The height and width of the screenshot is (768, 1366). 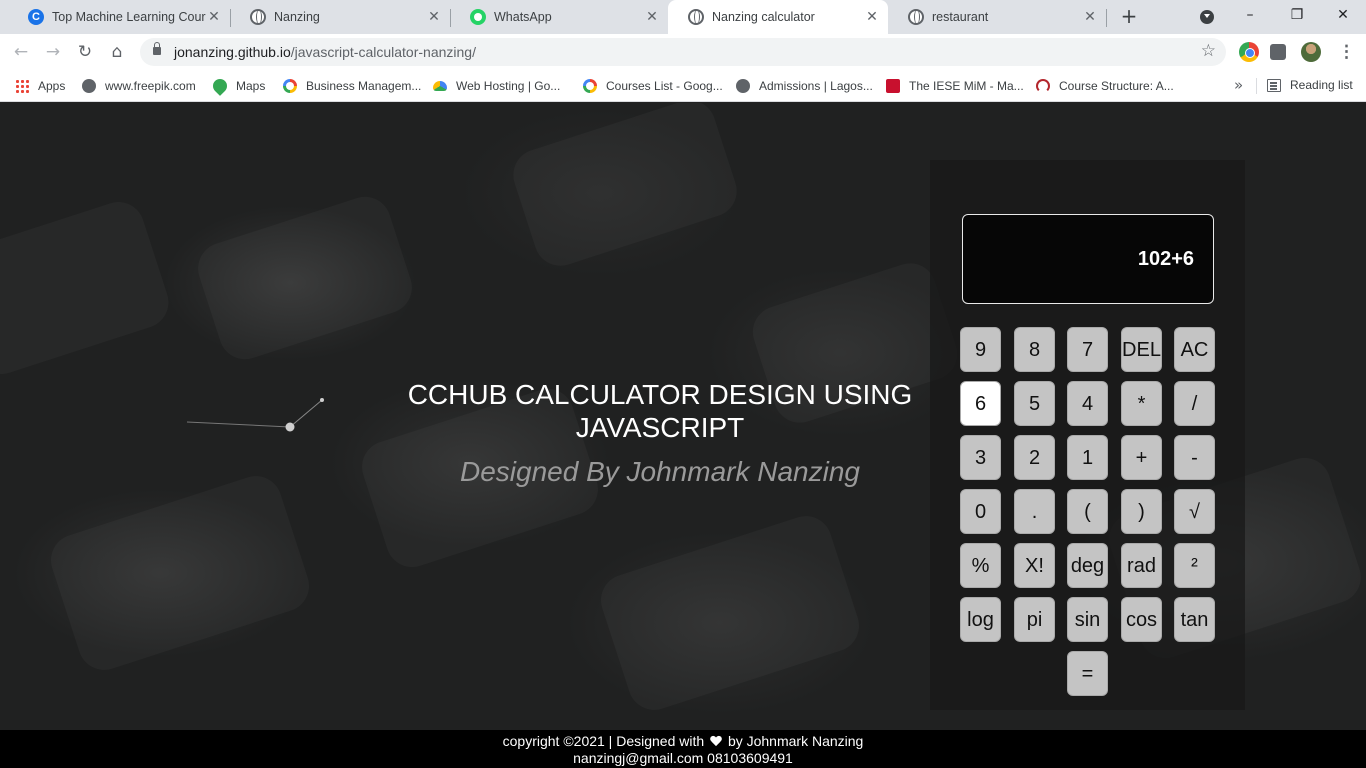 I want to click on key-8-button: 8, so click(x=1034, y=349).